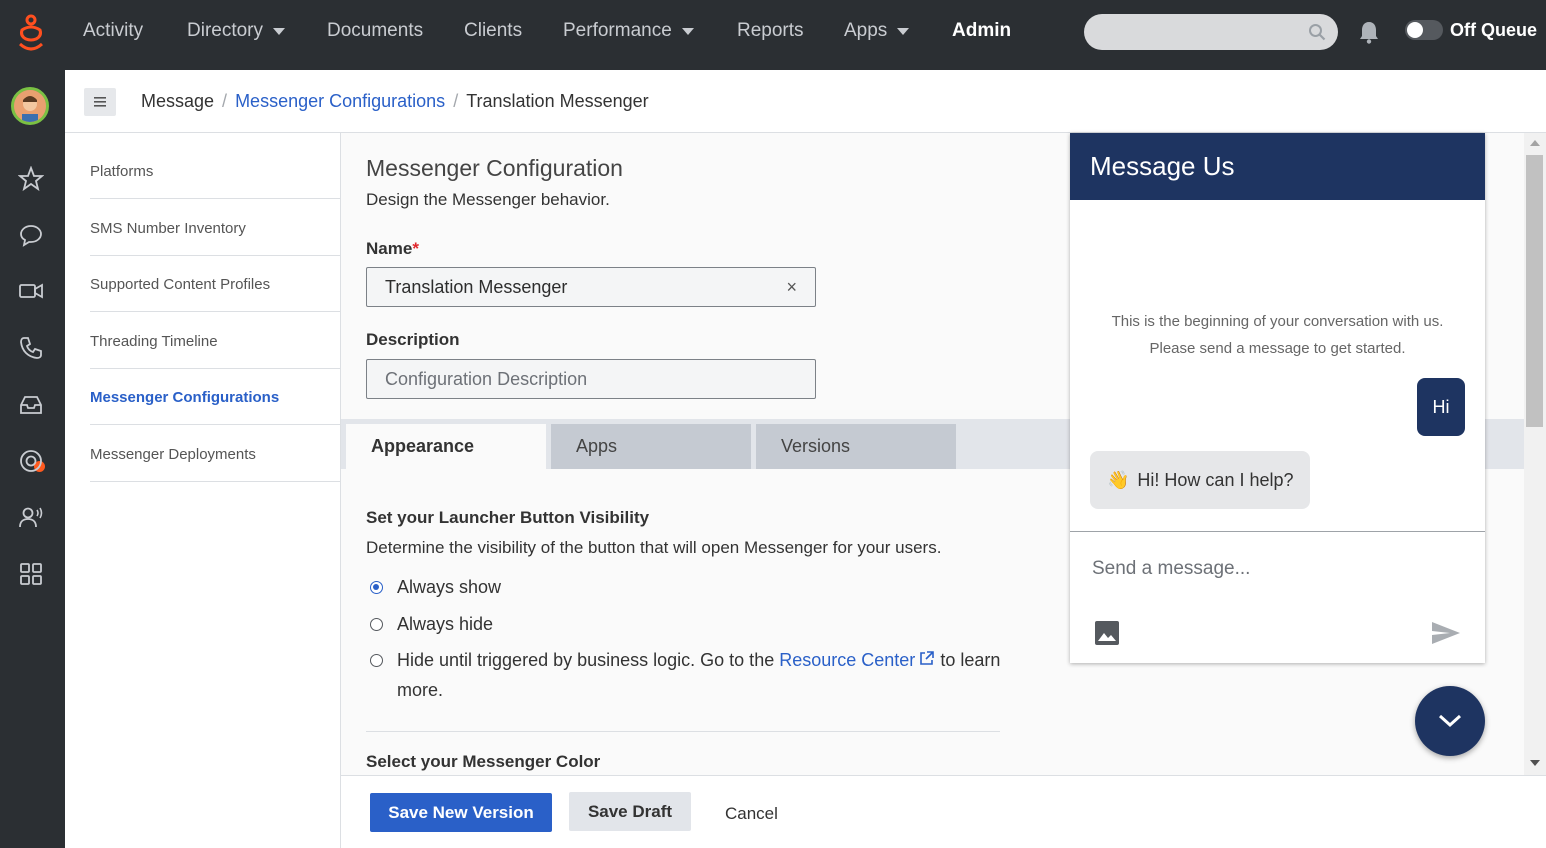 Image resolution: width=1546 pixels, height=848 pixels. I want to click on breadcrumb-messenger-configurations: Messenger Configurations, so click(340, 101).